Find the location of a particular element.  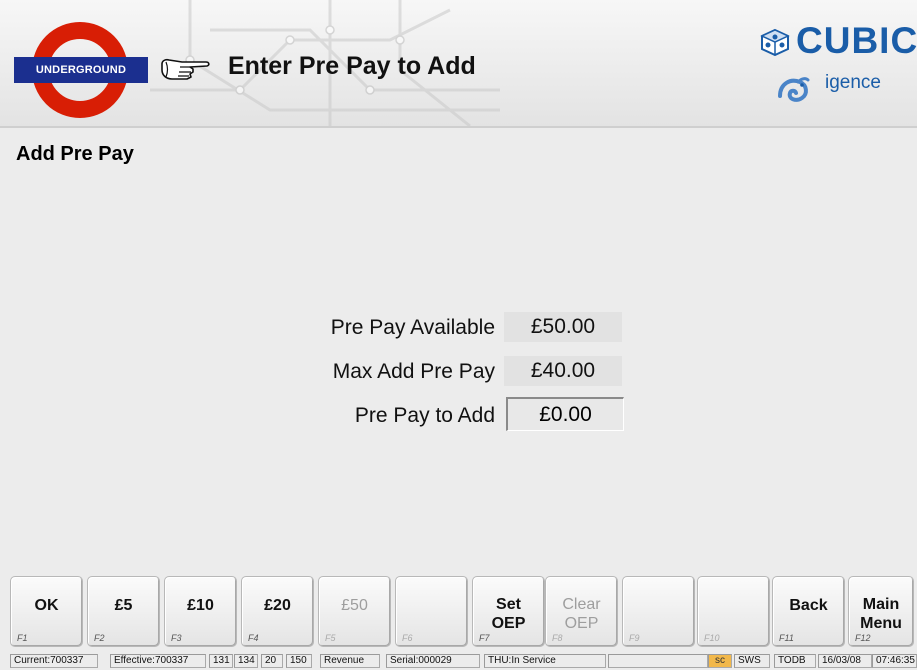

set-oep-line1: Set is located at coordinates (508, 604).